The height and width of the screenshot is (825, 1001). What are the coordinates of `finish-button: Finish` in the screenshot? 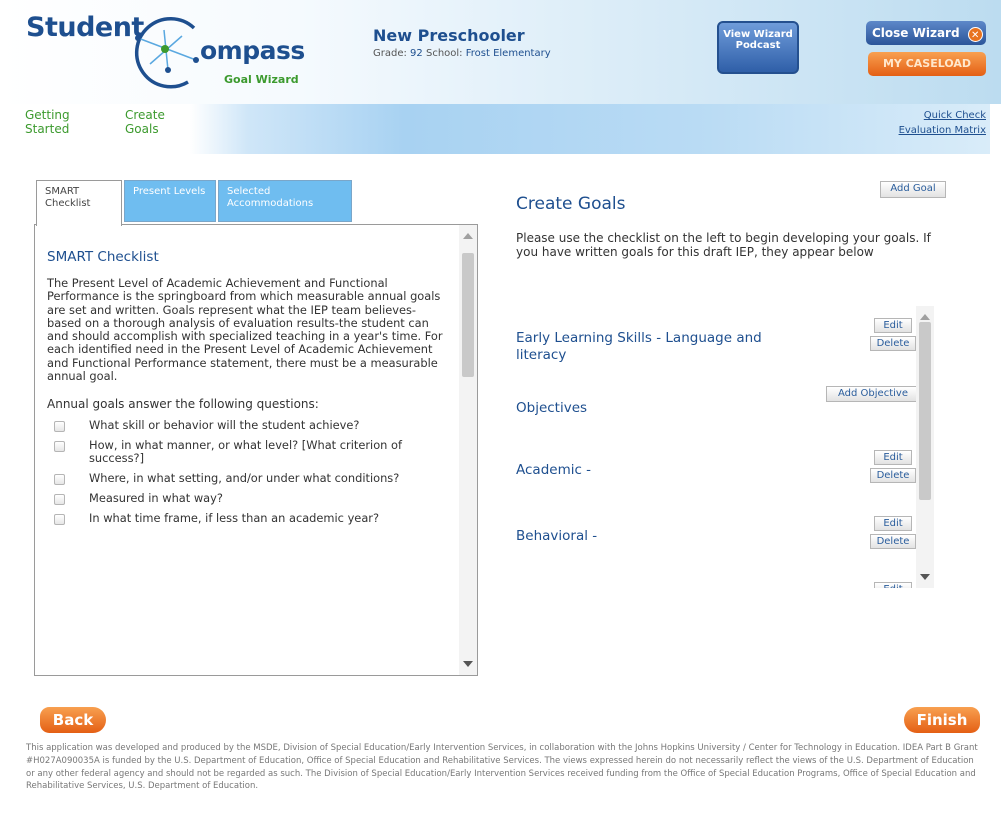 It's located at (942, 720).